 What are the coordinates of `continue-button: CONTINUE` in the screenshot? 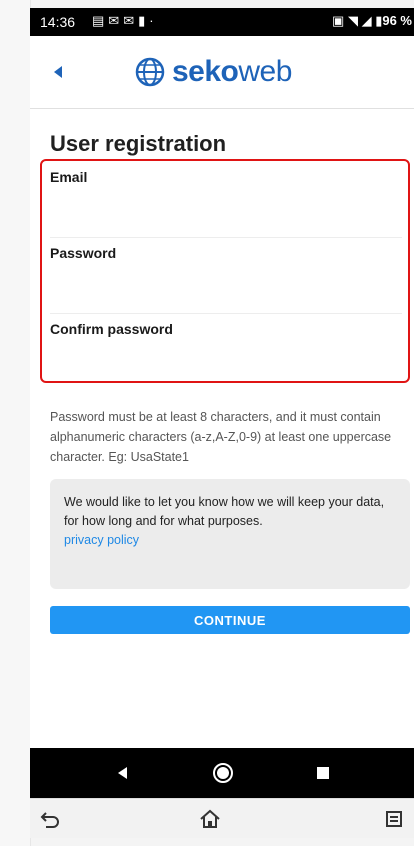 It's located at (230, 620).